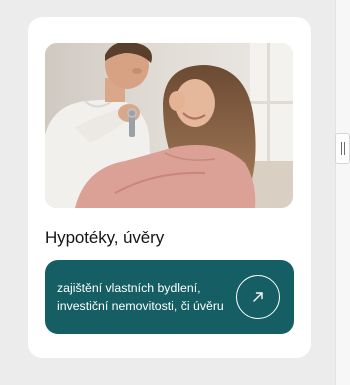  I want to click on card-title: Hypotéky, úvěry, so click(105, 237).